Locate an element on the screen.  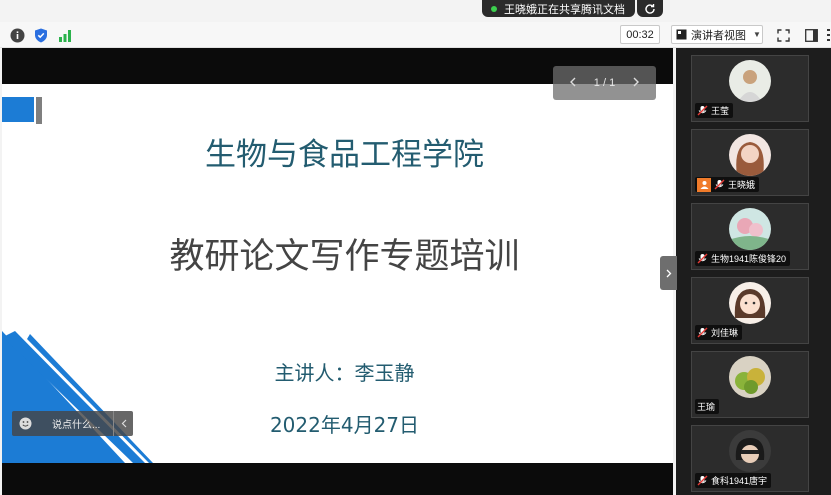
fullscreen-icon is located at coordinates (783, 35).